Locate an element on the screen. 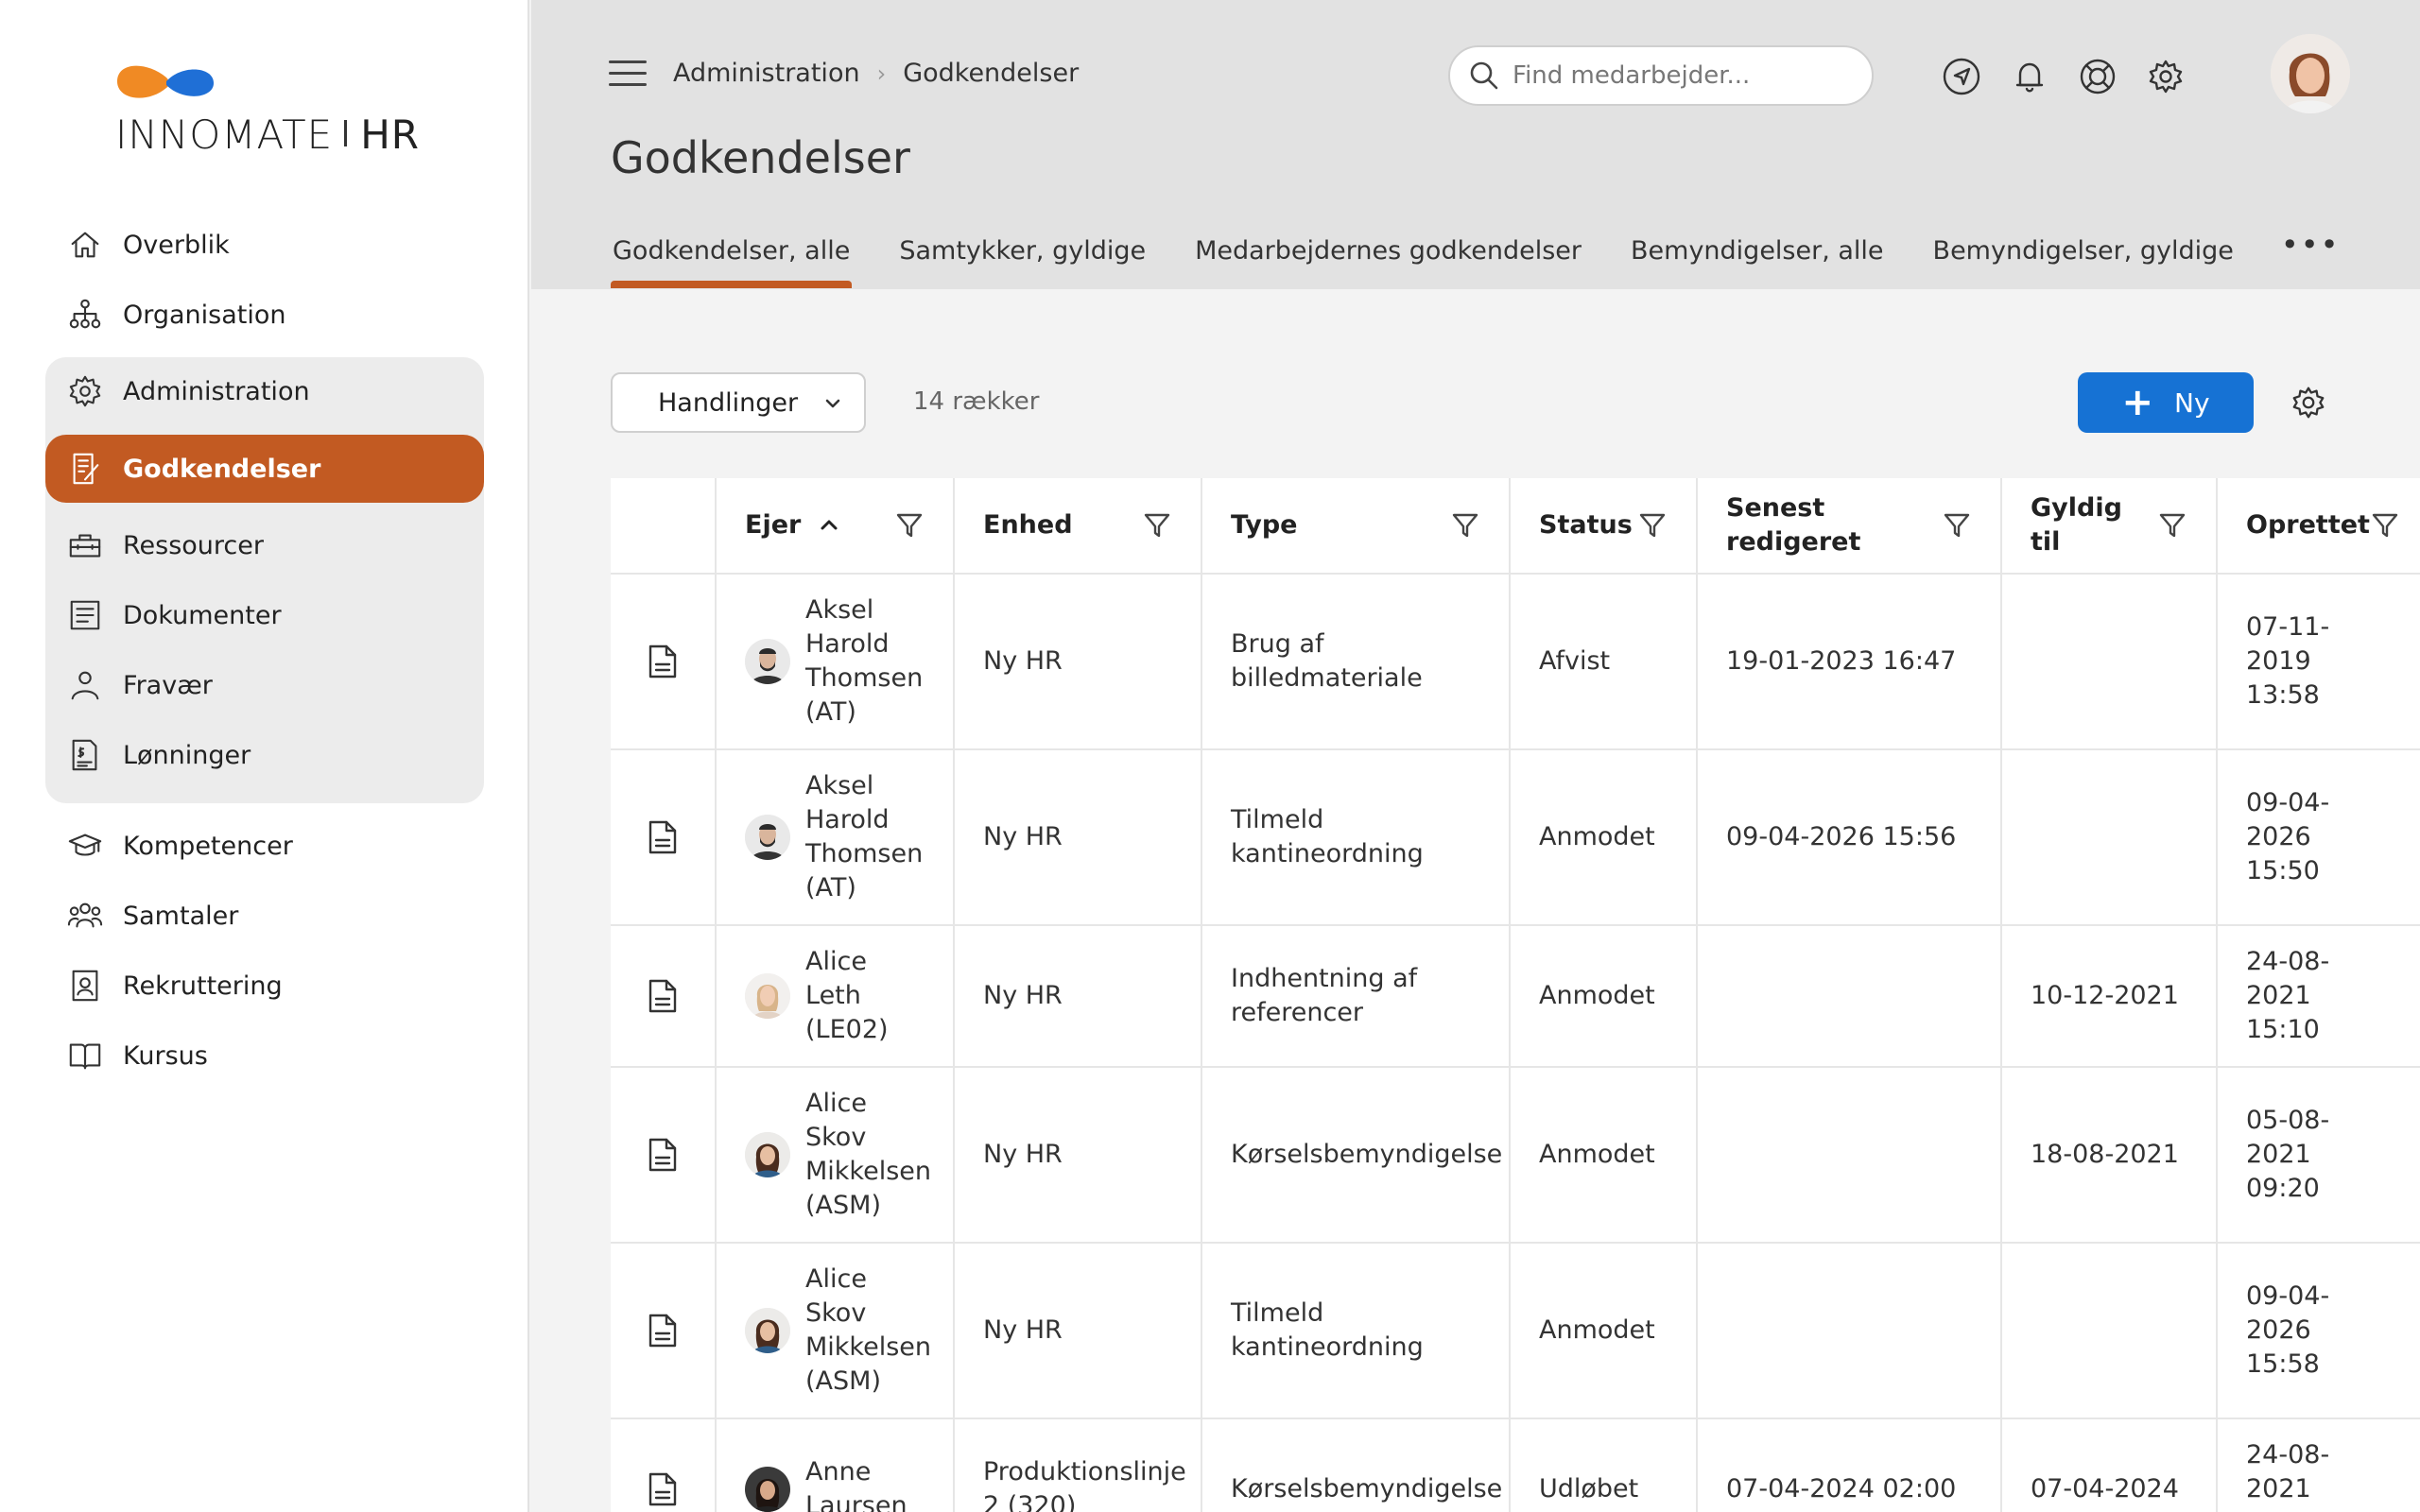 This screenshot has height=1512, width=2420. bell-icon is located at coordinates (2029, 76).